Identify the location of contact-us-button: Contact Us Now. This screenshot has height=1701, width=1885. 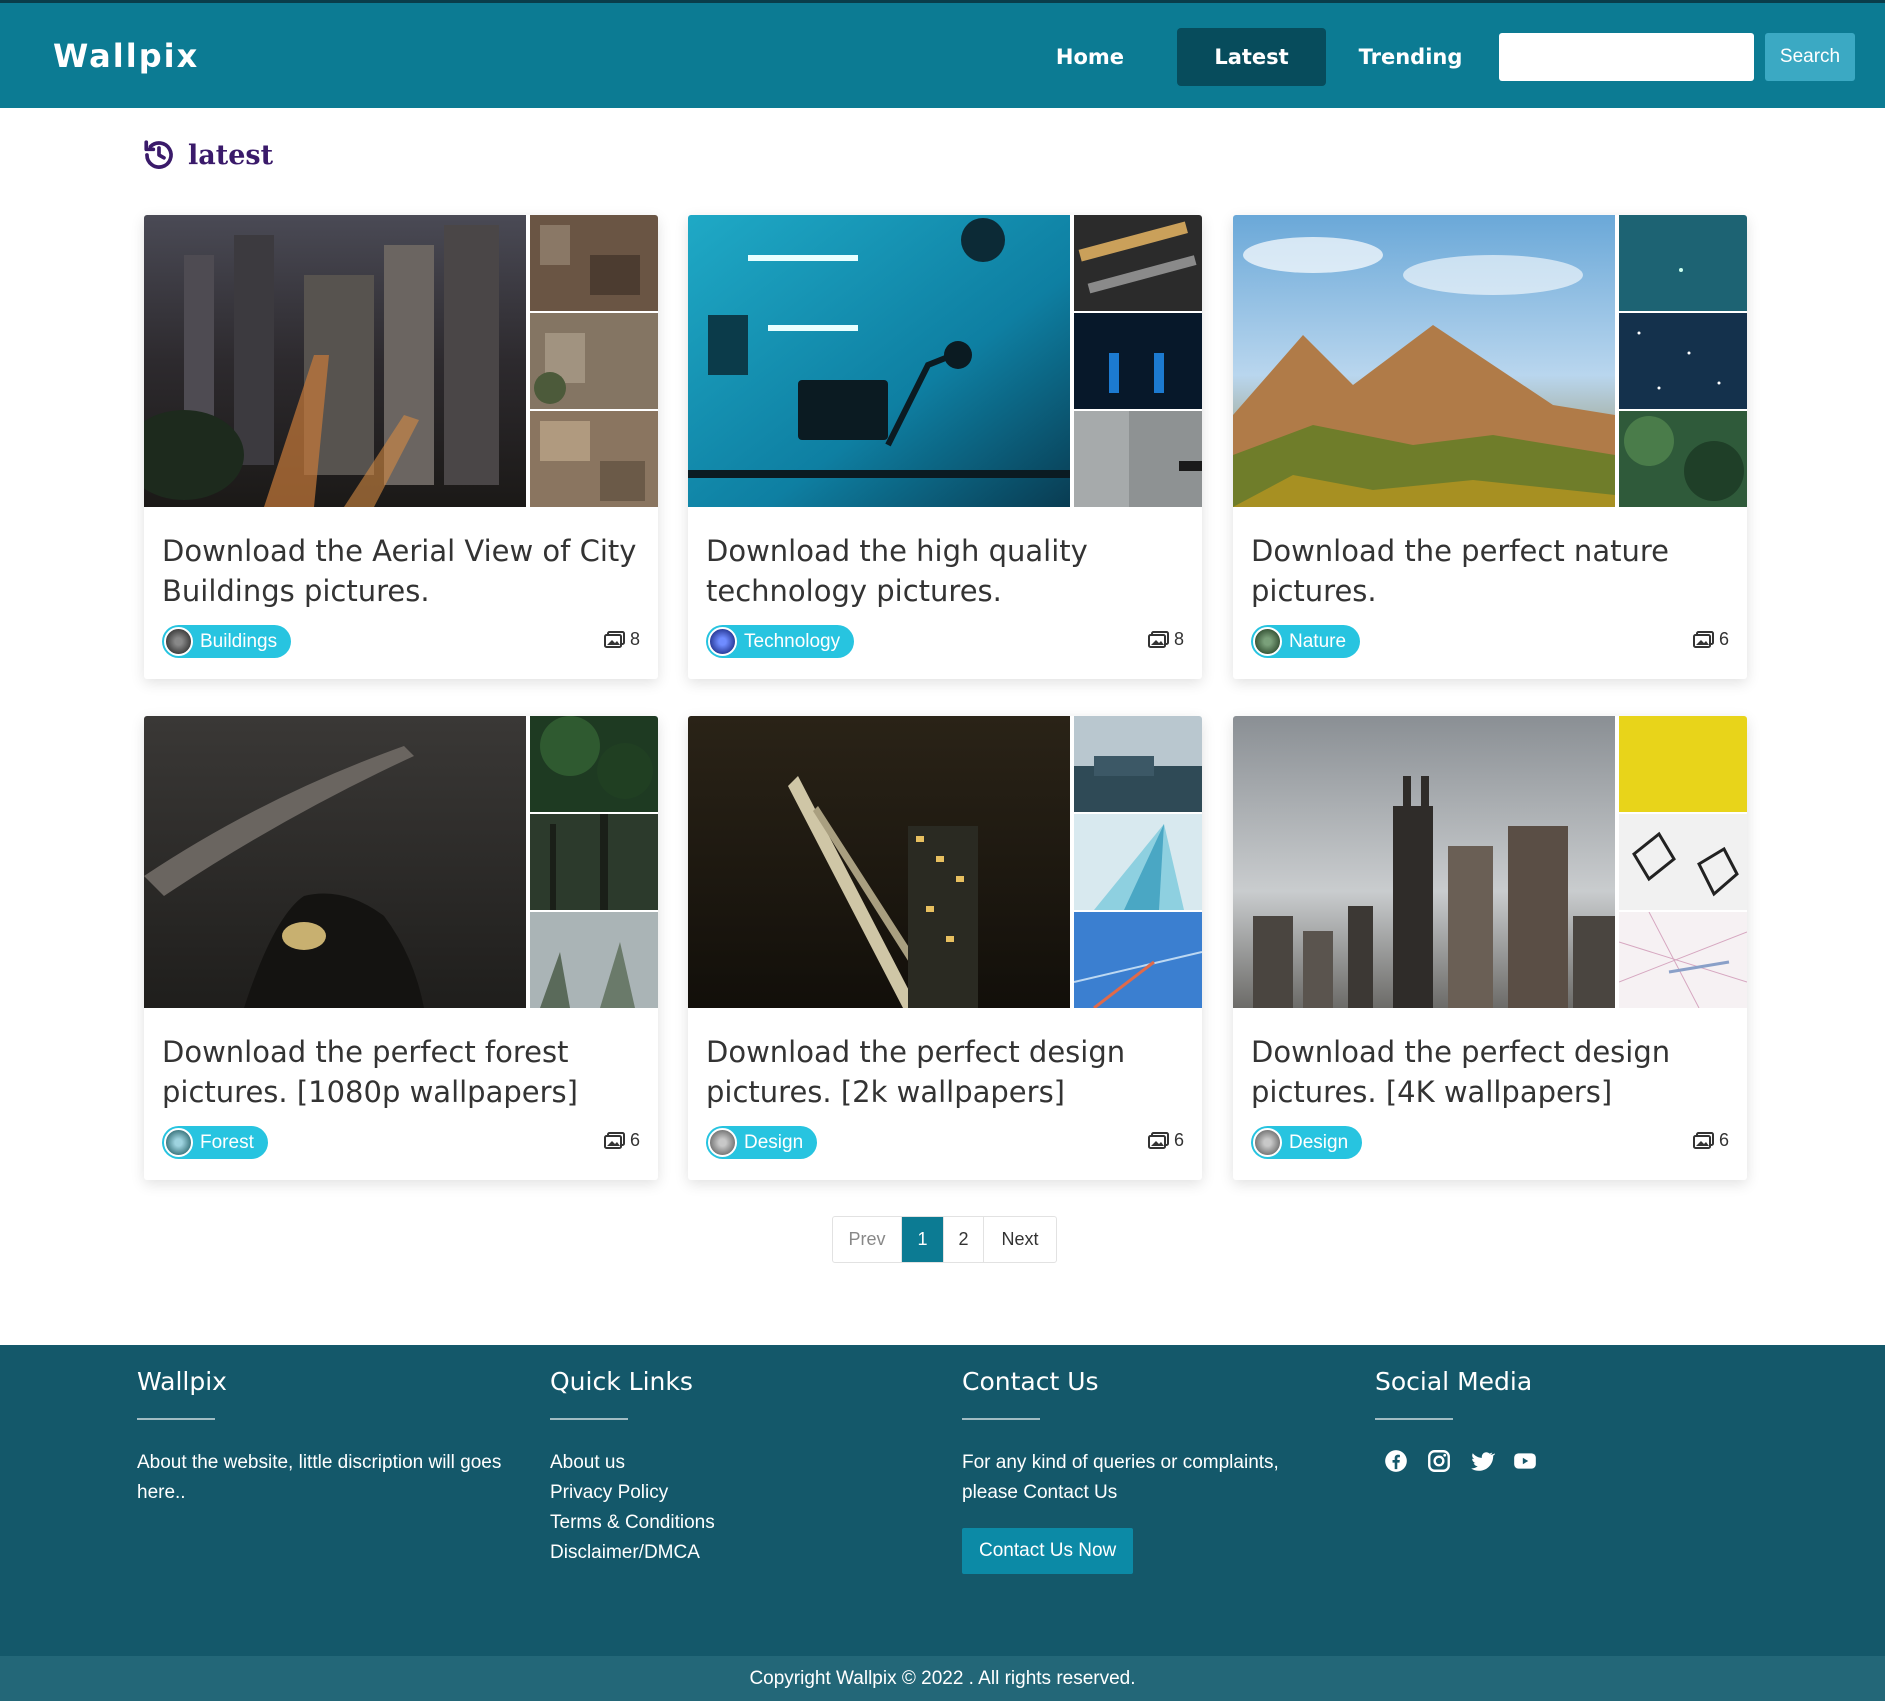
(1048, 1551).